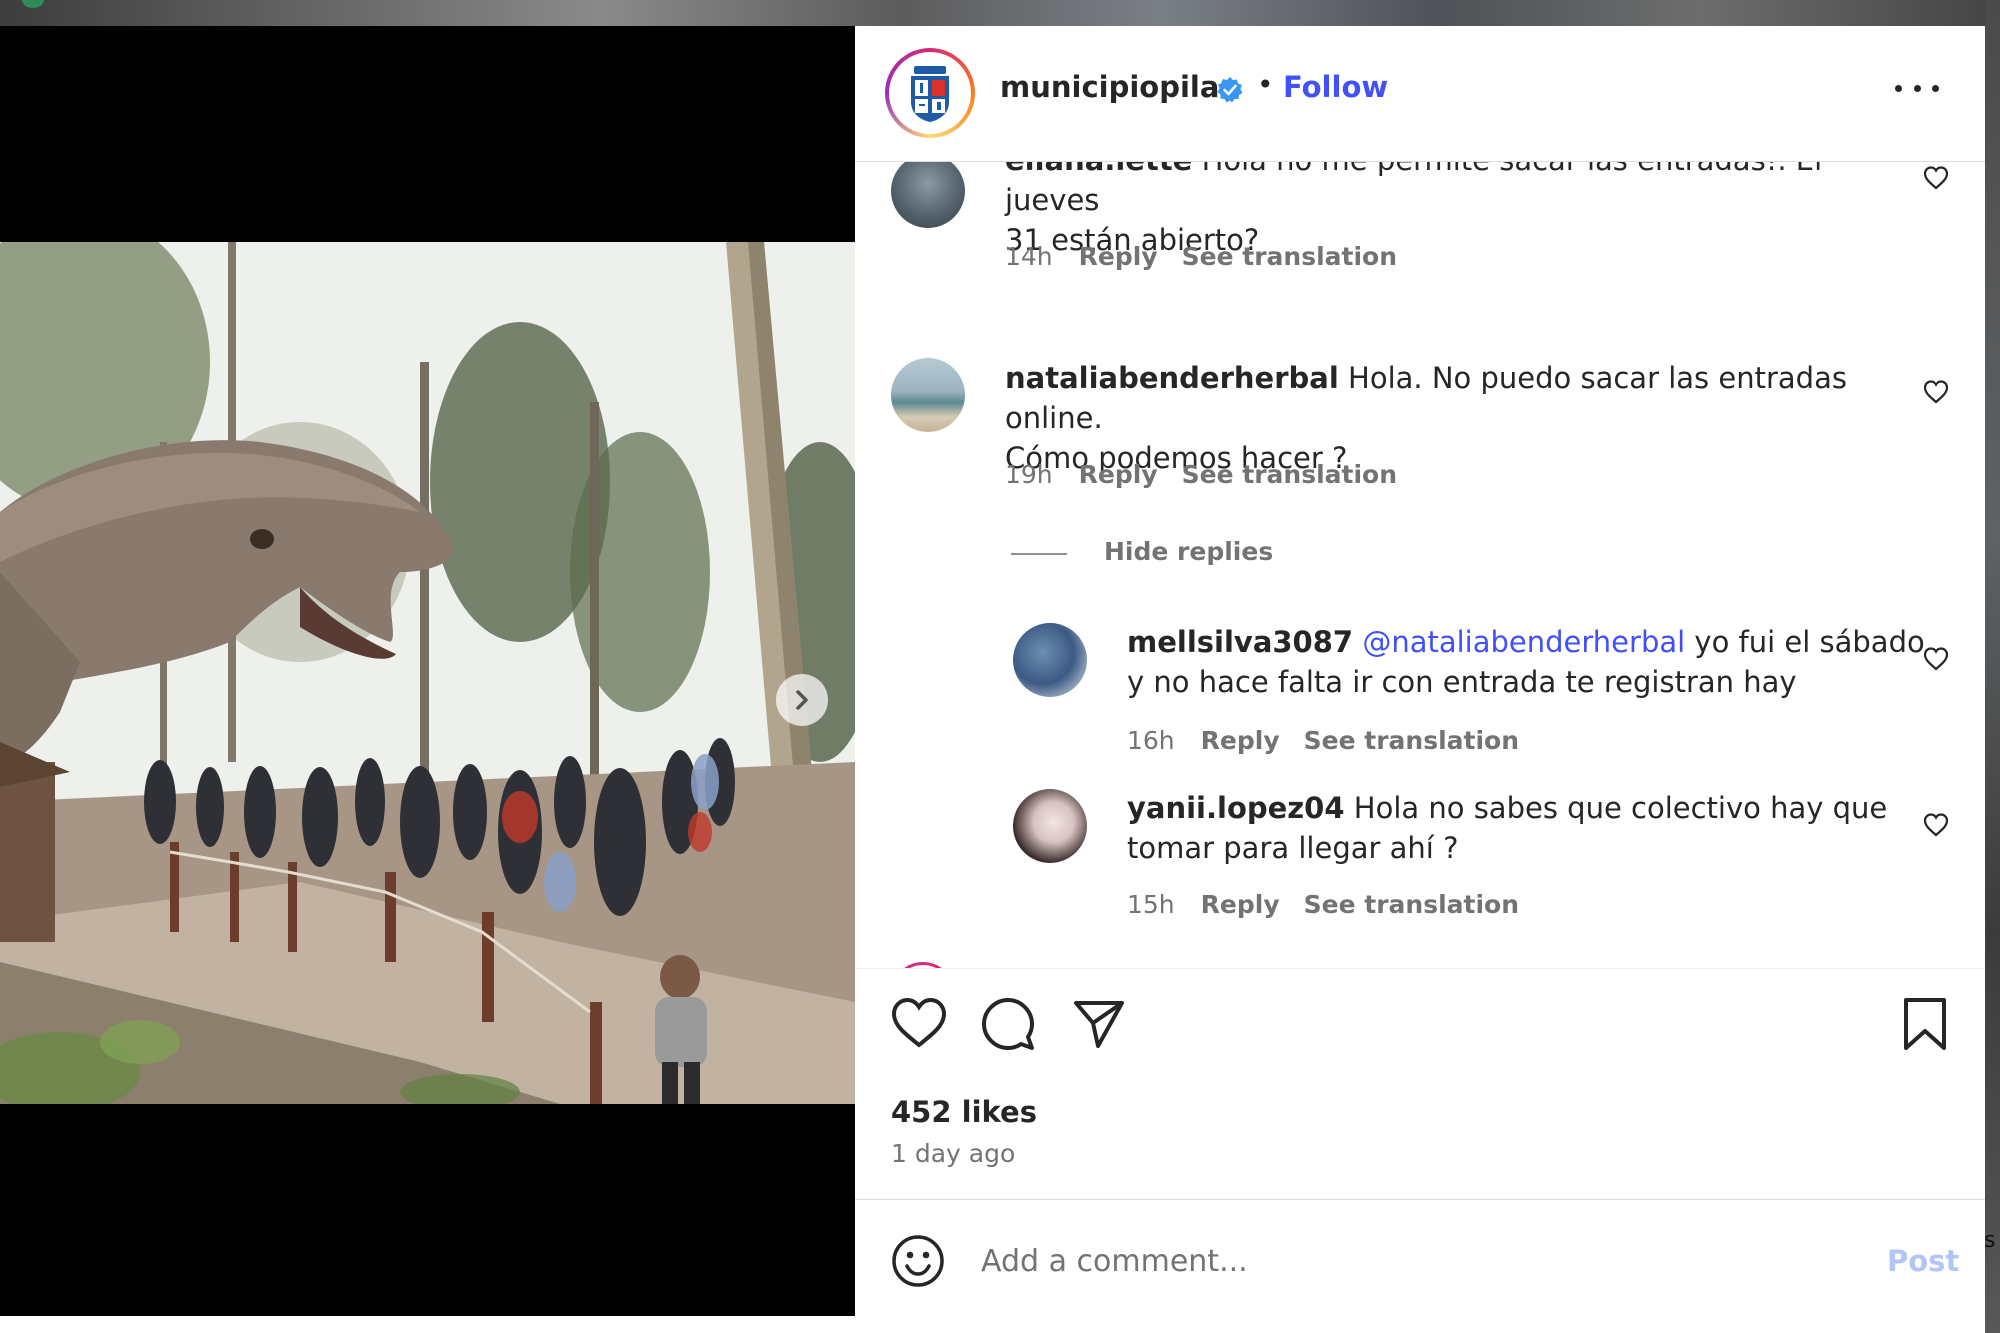  What do you see at coordinates (1099, 1024) in the screenshot?
I see `share-icon` at bounding box center [1099, 1024].